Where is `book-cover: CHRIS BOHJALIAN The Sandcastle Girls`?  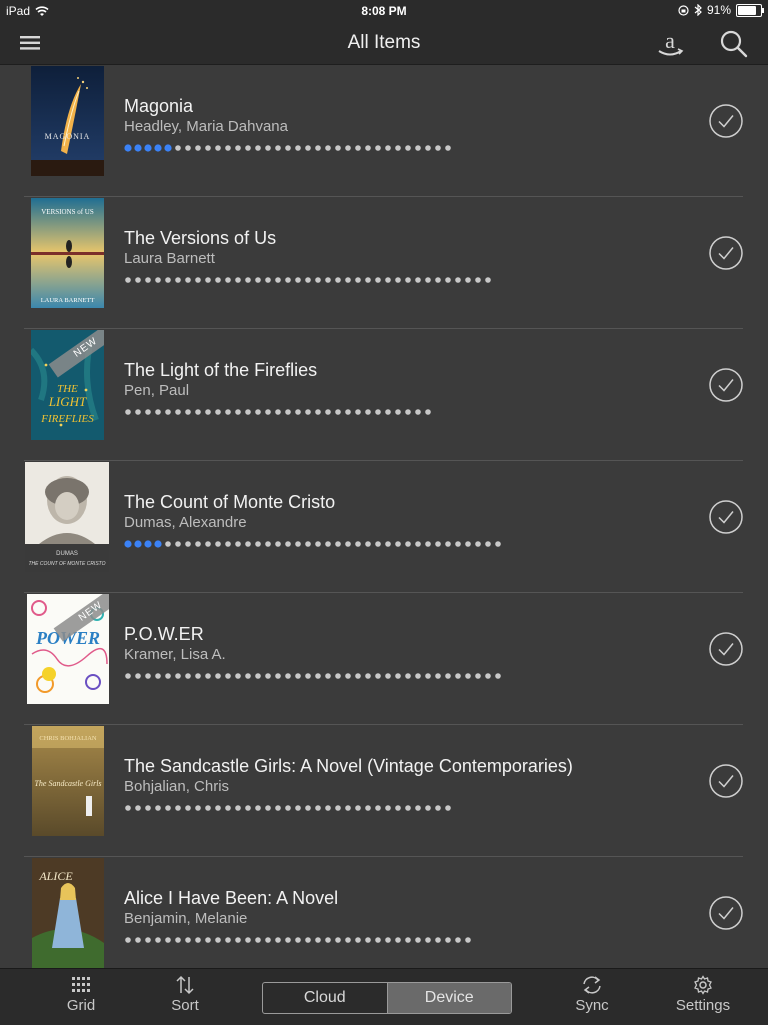 book-cover: CHRIS BOHJALIAN The Sandcastle Girls is located at coordinates (68, 781).